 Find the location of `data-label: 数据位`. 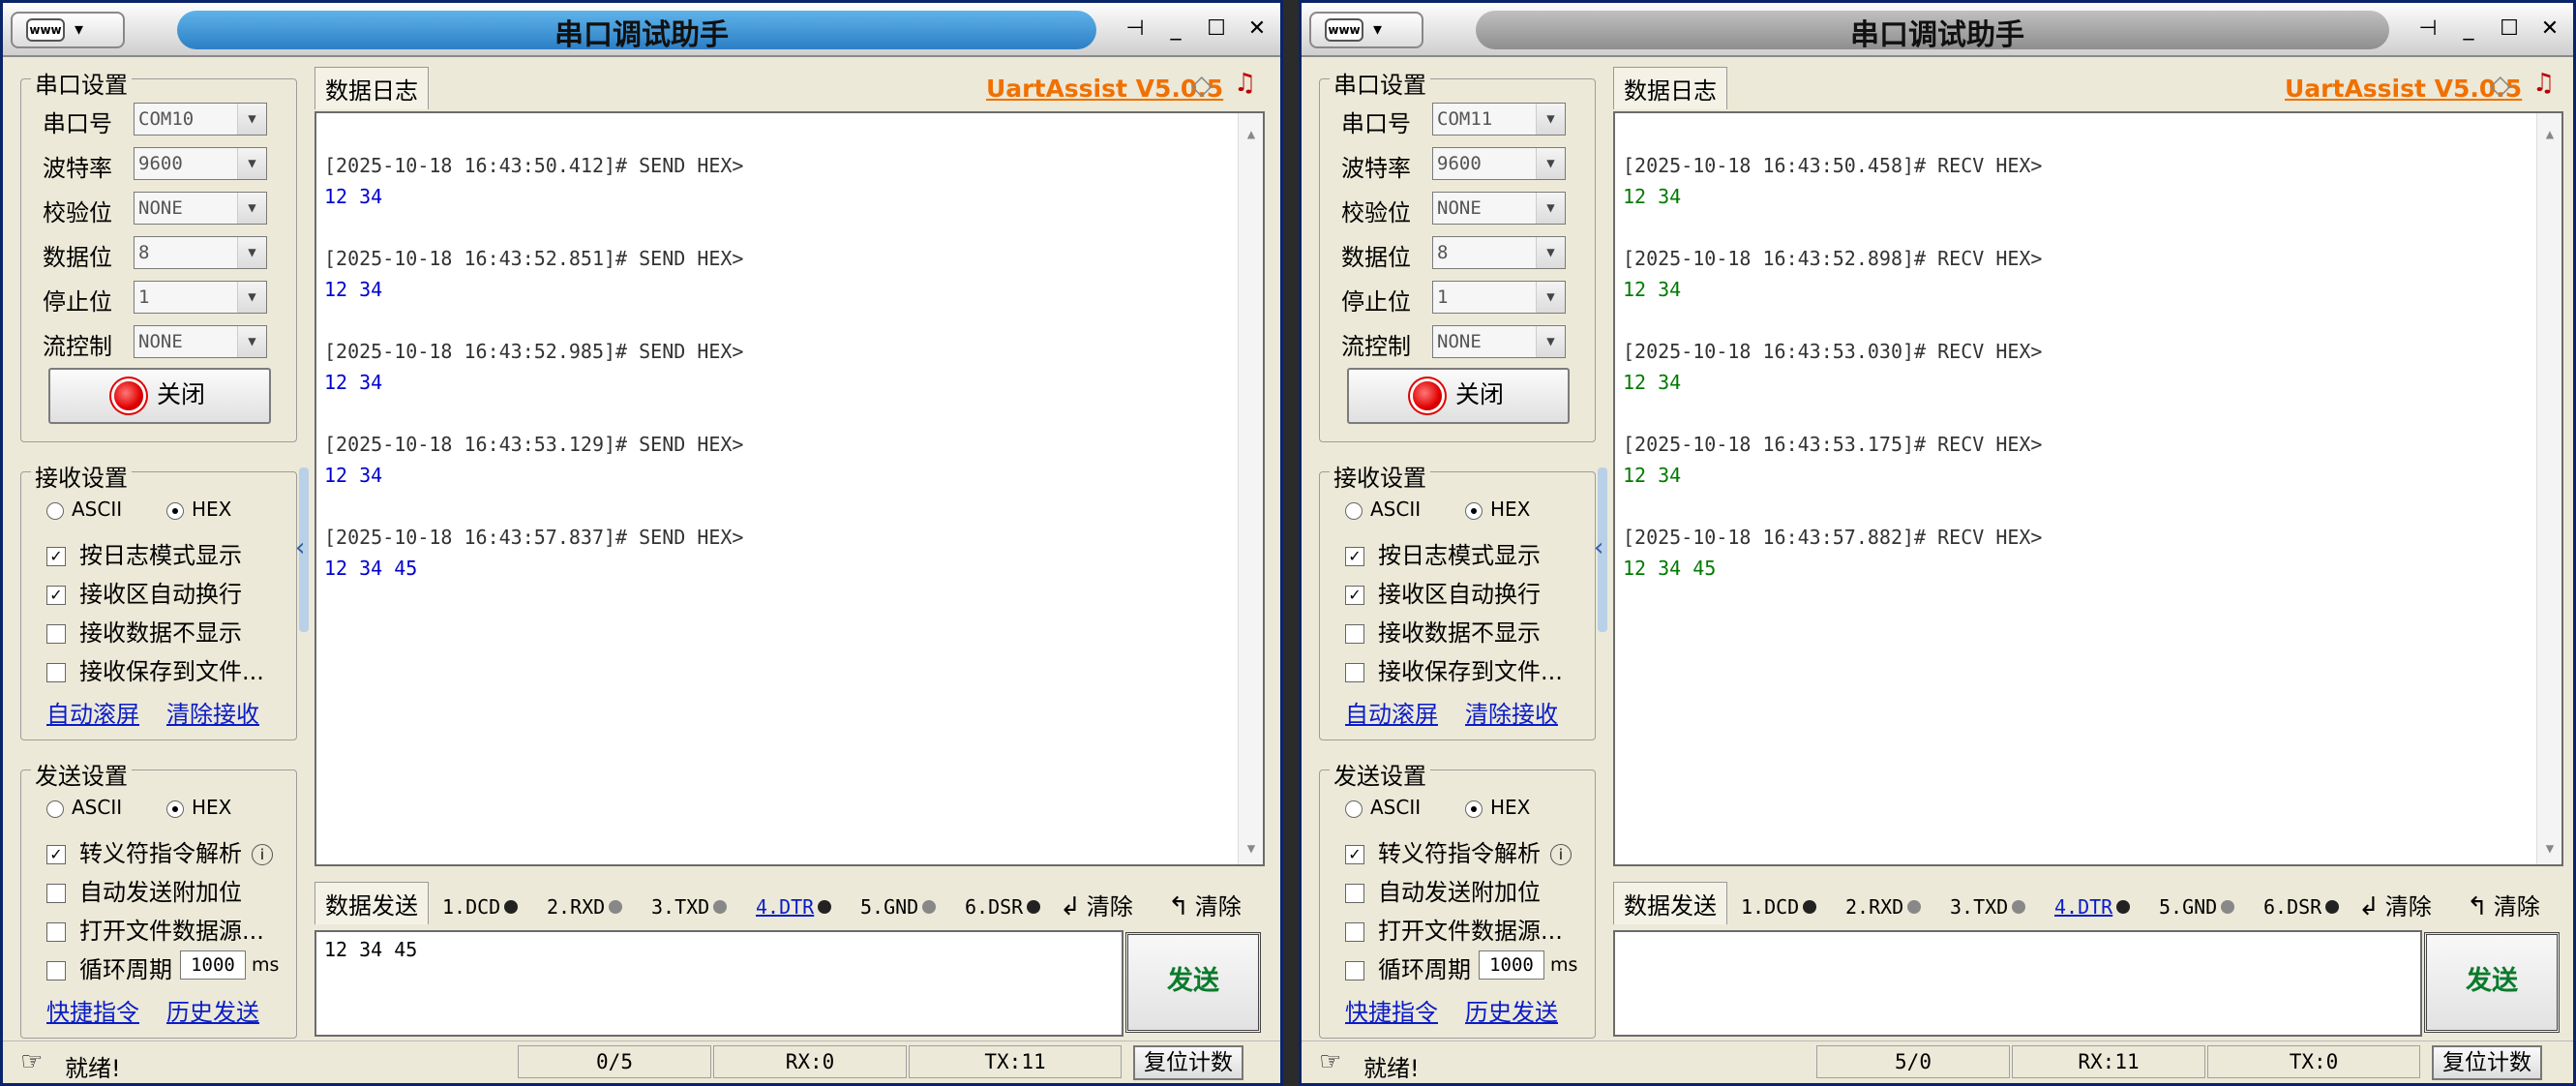

data-label: 数据位 is located at coordinates (77, 257).